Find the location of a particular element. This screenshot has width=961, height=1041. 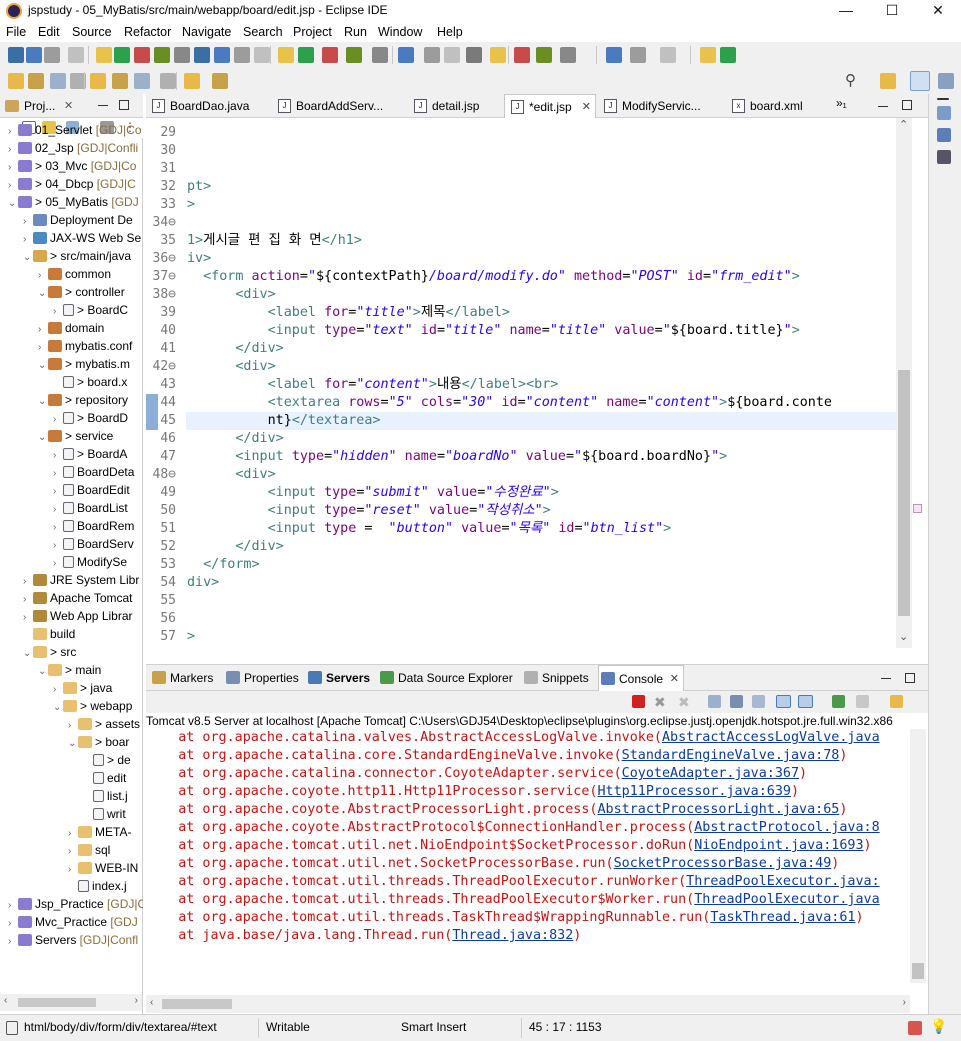

tb1-tool-32-icon is located at coordinates (638, 55).